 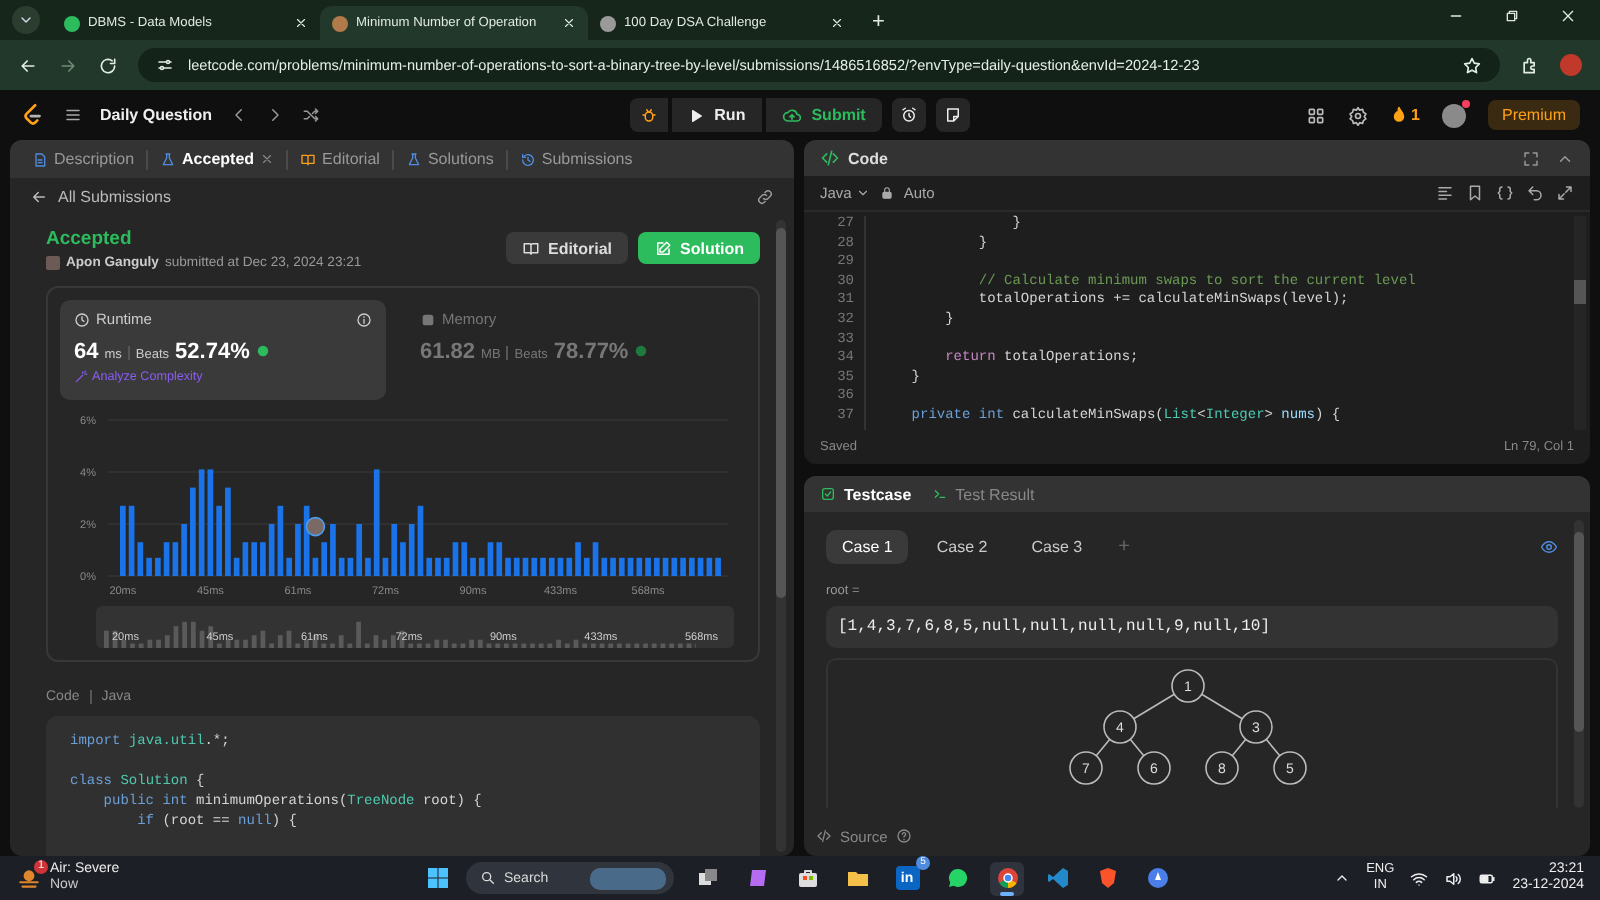 I want to click on panel-tab: Accepted, so click(x=216, y=159).